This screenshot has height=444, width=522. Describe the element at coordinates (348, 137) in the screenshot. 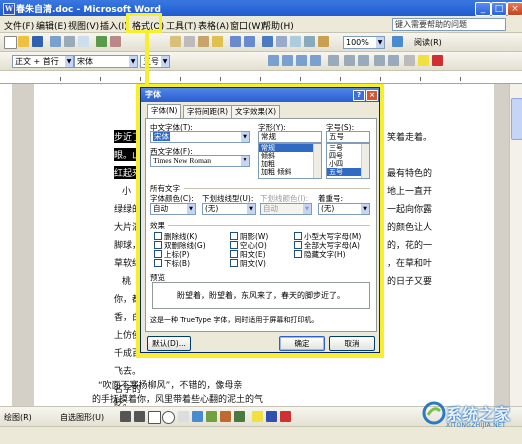

I see `font-size-input: 五号` at that location.